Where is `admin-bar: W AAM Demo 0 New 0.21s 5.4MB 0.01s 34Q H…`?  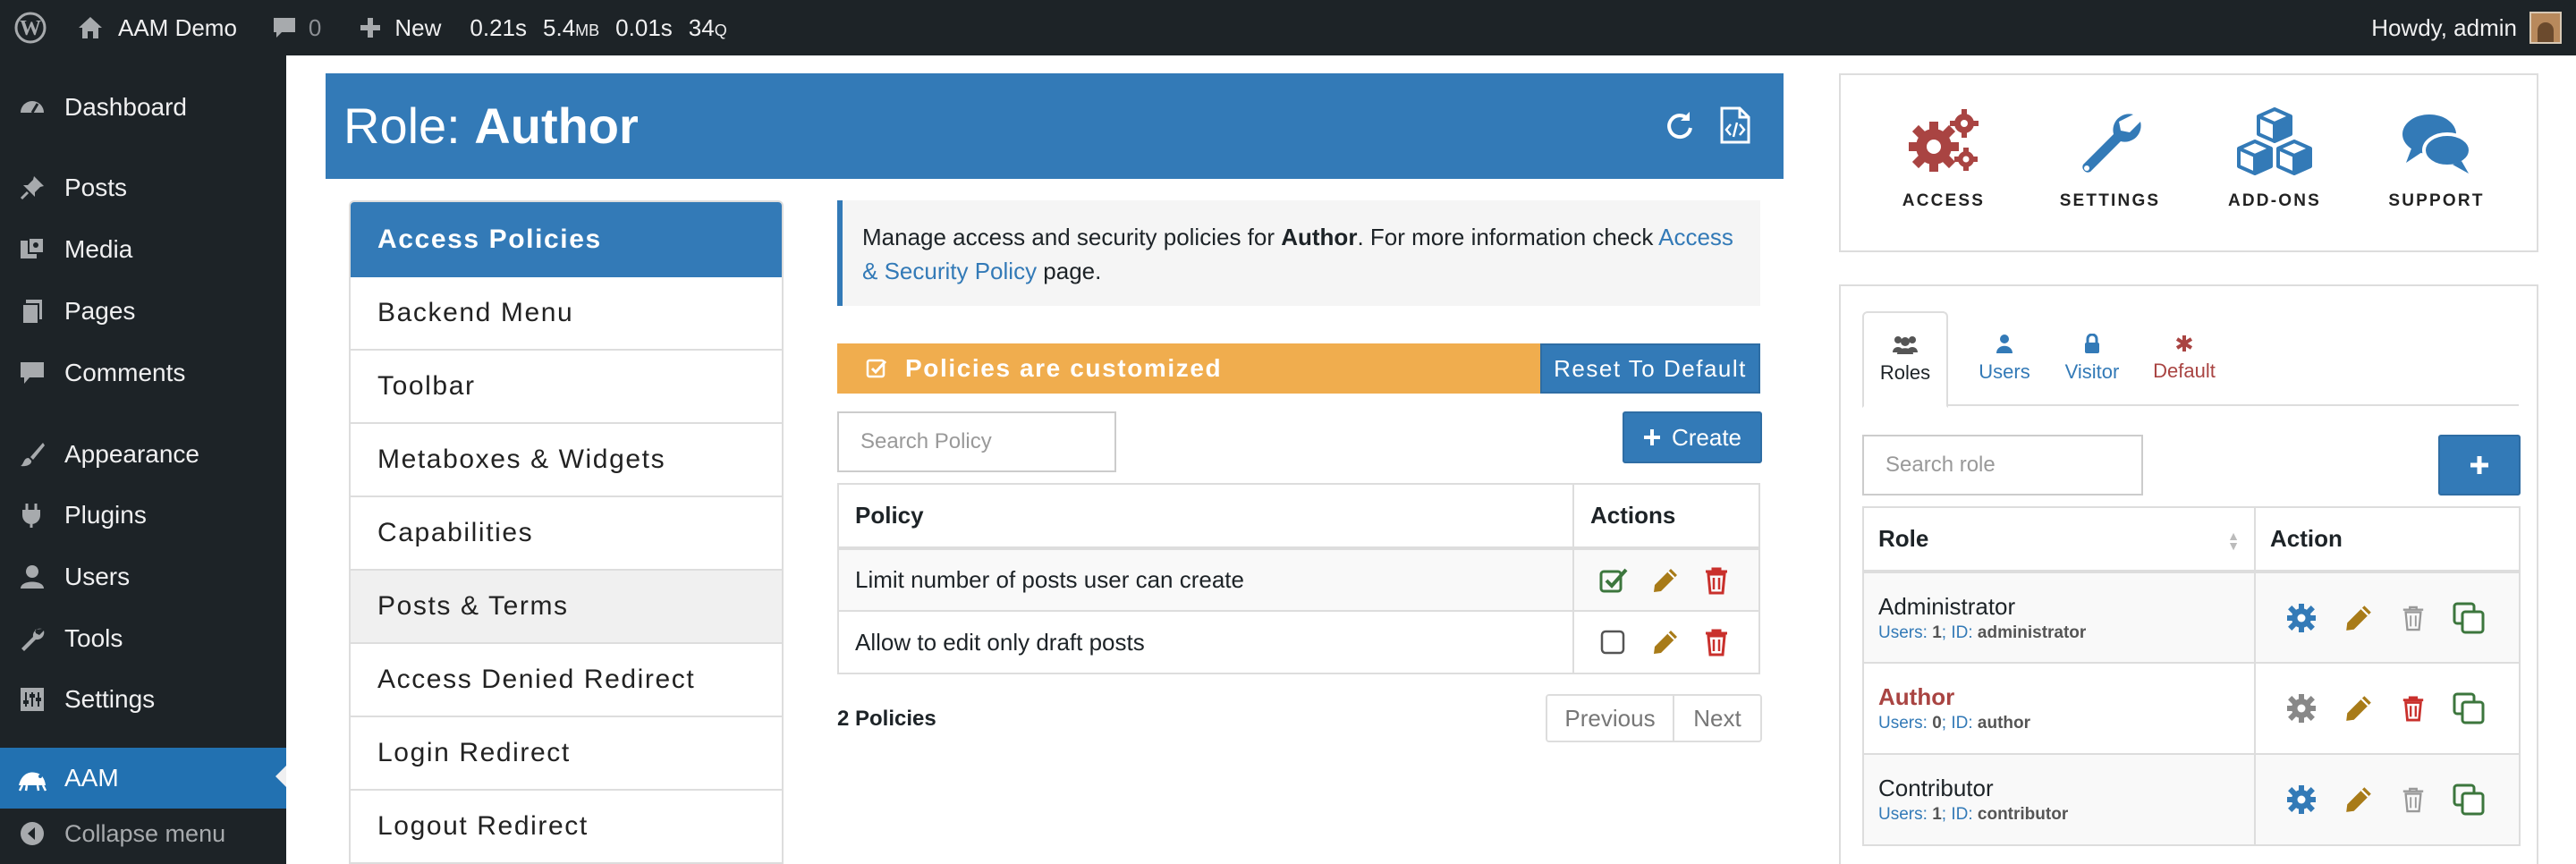 admin-bar: W AAM Demo 0 New 0.21s 5.4MB 0.01s 34Q H… is located at coordinates (1288, 27).